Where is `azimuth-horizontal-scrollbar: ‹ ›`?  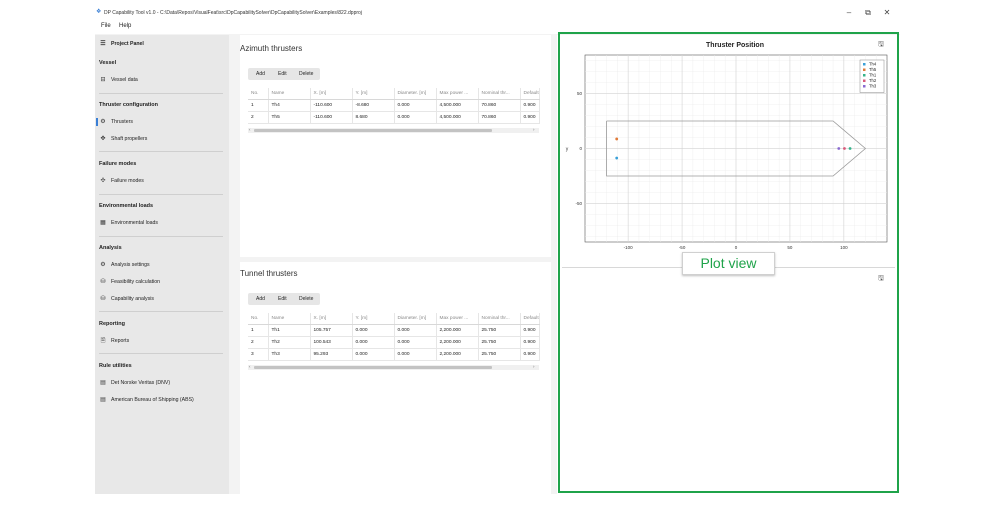 azimuth-horizontal-scrollbar: ‹ › is located at coordinates (393, 130).